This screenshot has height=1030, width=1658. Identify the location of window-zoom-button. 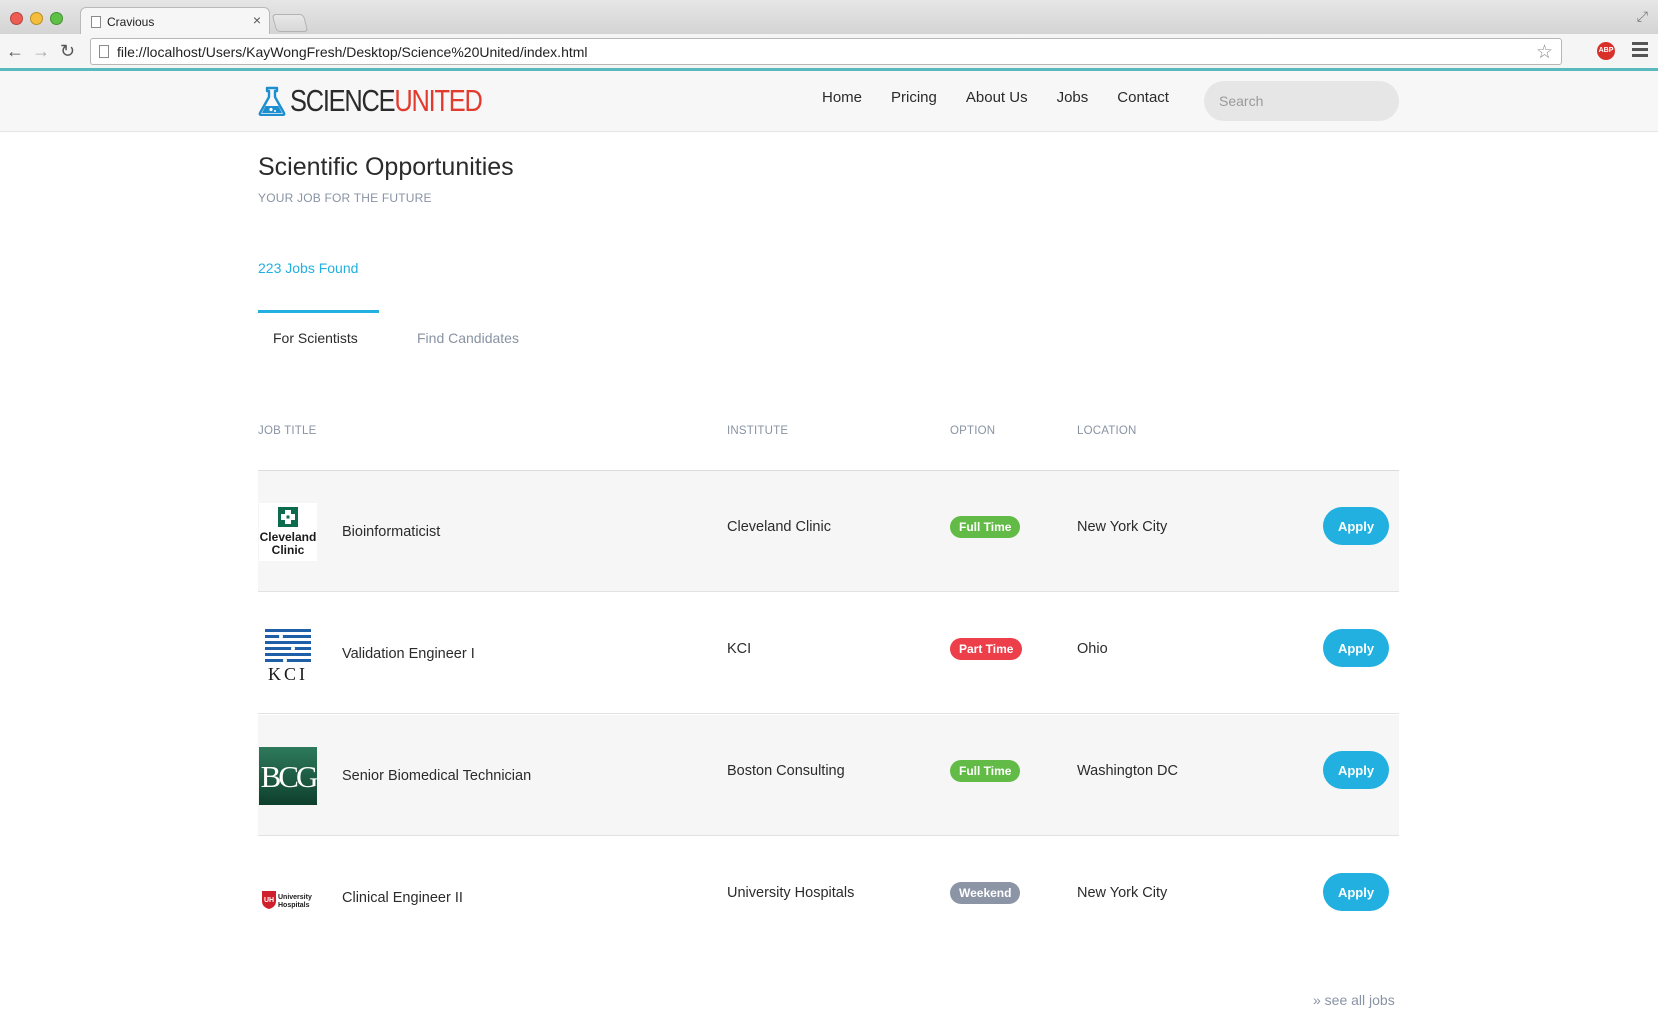
(56, 18).